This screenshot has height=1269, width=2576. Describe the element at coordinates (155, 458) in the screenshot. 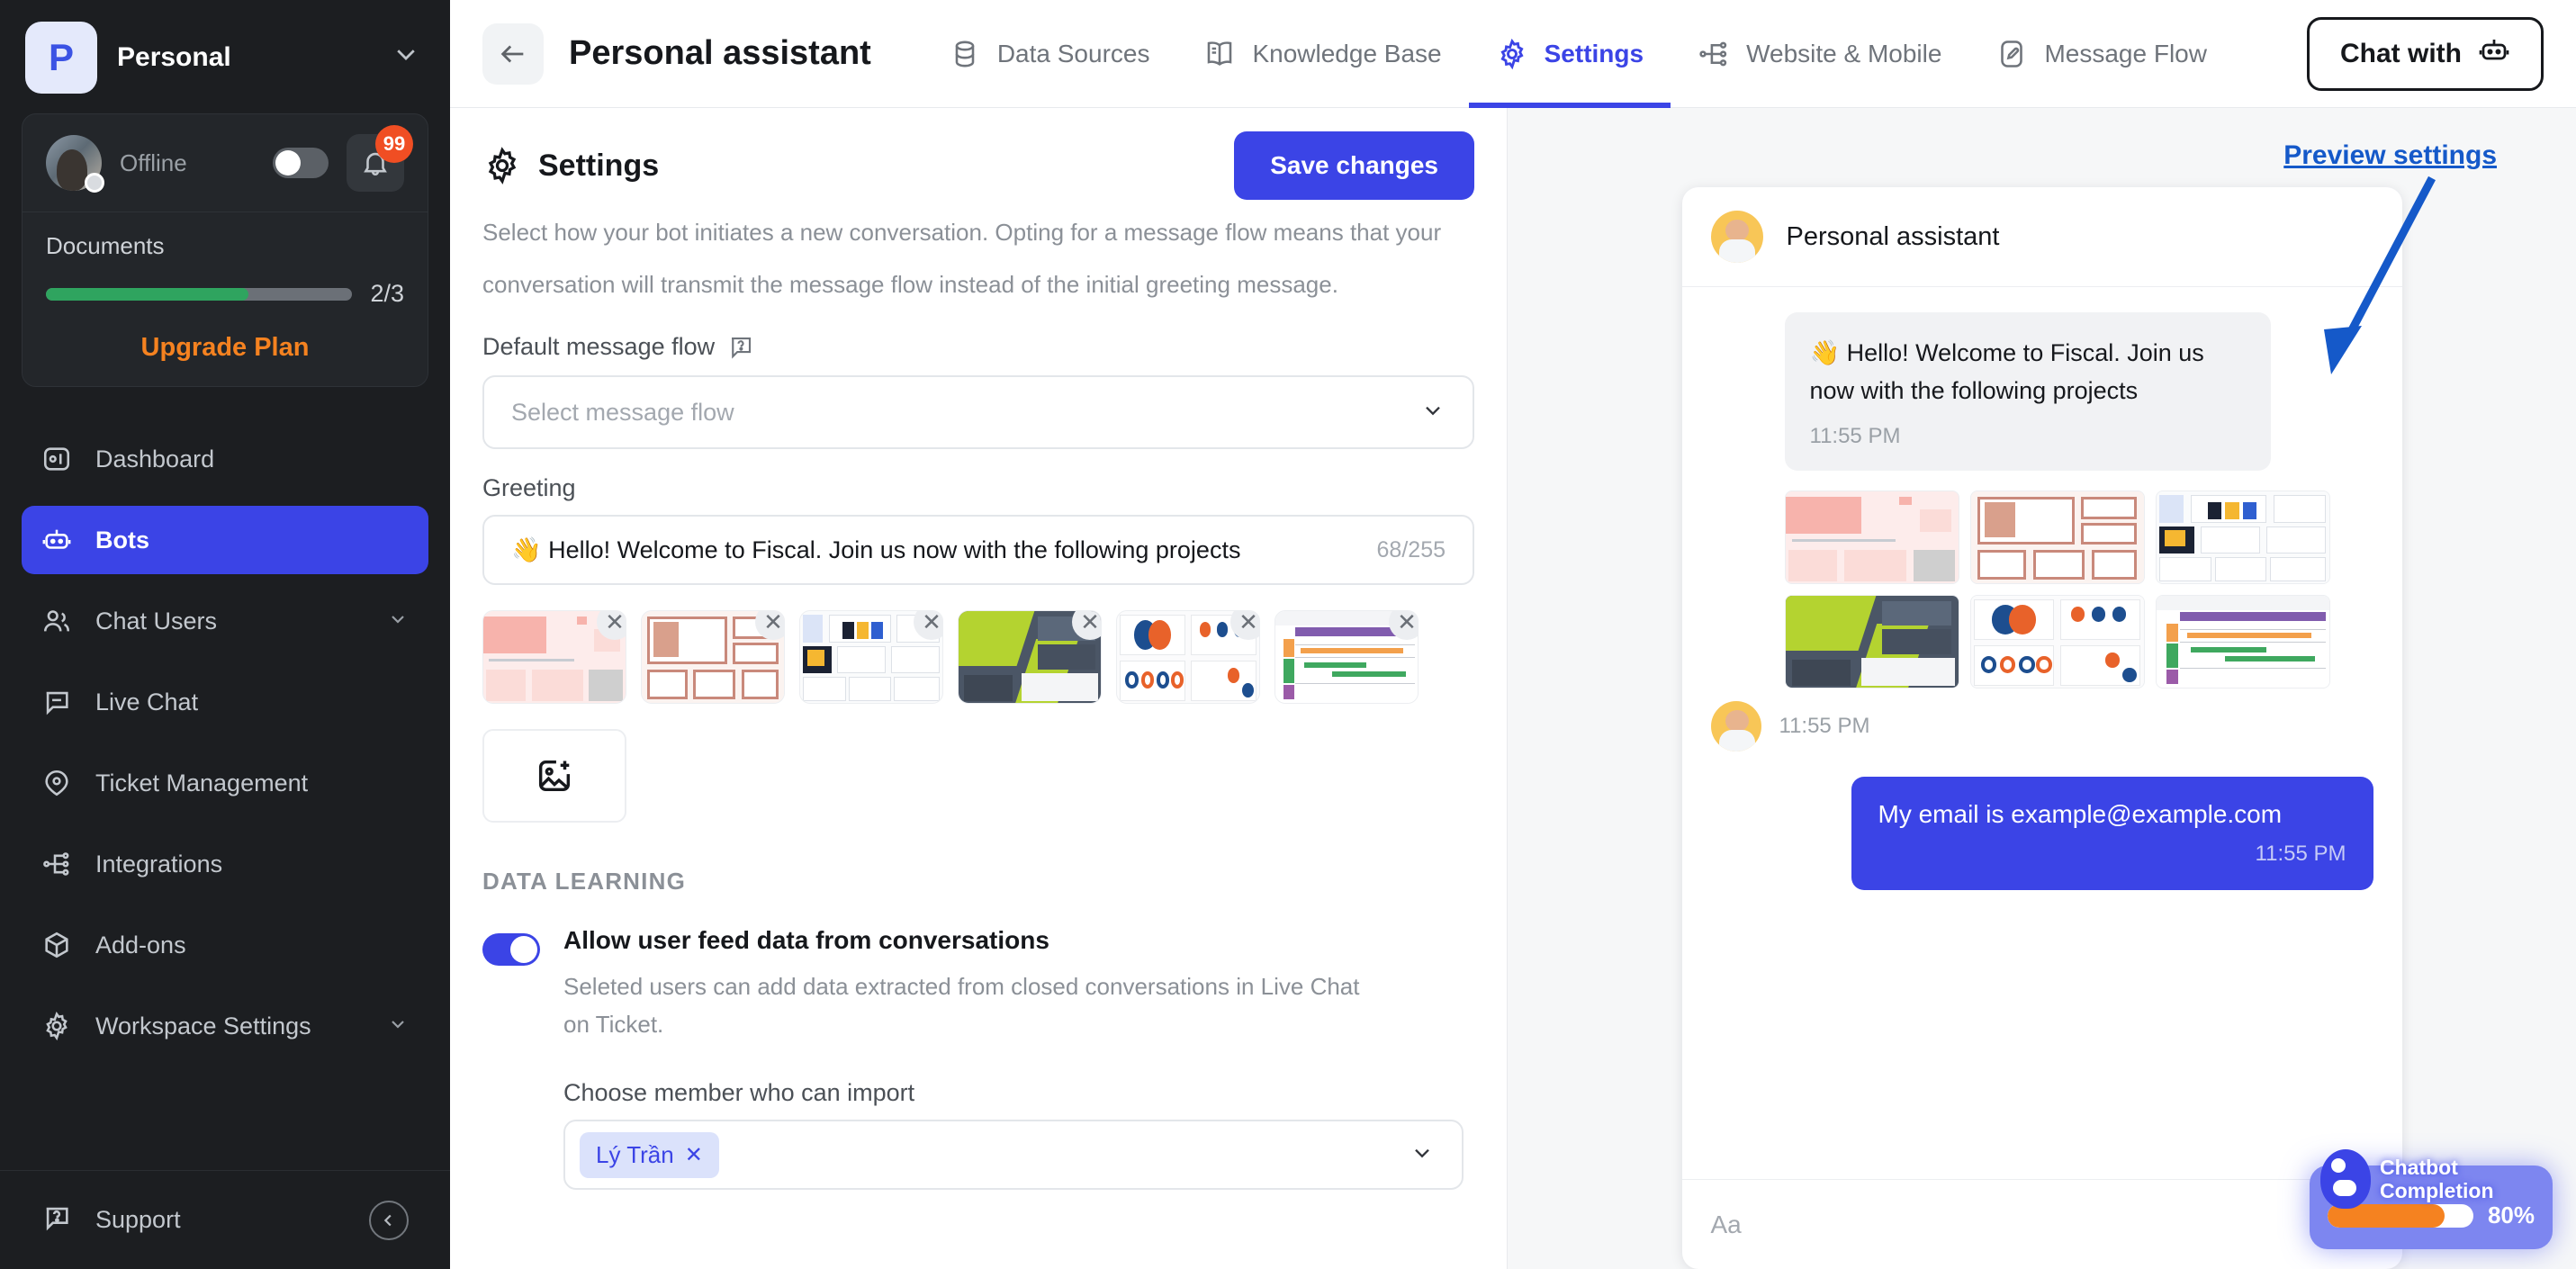

I see `sidebar-item-label: Dashboard` at that location.